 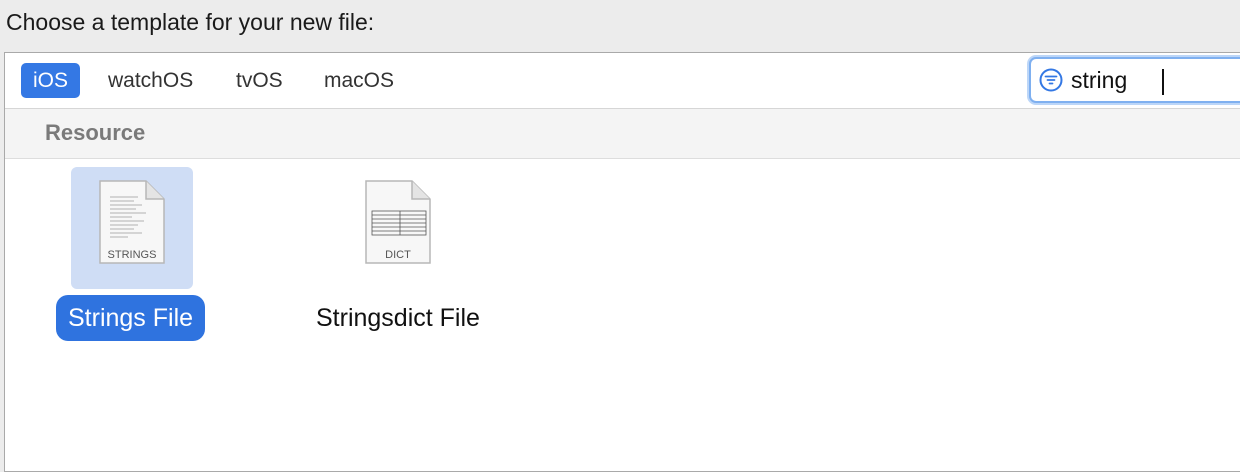 What do you see at coordinates (132, 222) in the screenshot?
I see `strings-document-icon: STRINGS` at bounding box center [132, 222].